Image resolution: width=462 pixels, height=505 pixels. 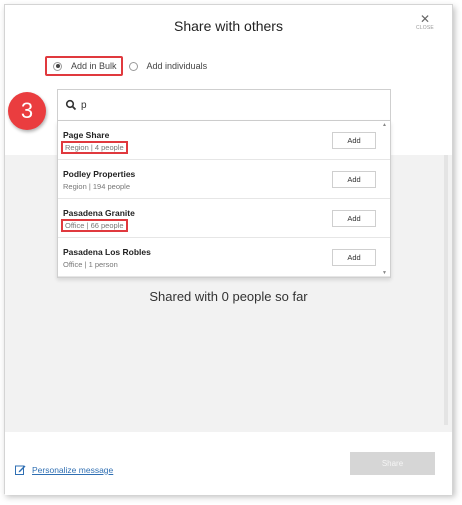 I want to click on mode-selector: Add in Bulk Add individuals, so click(x=126, y=66).